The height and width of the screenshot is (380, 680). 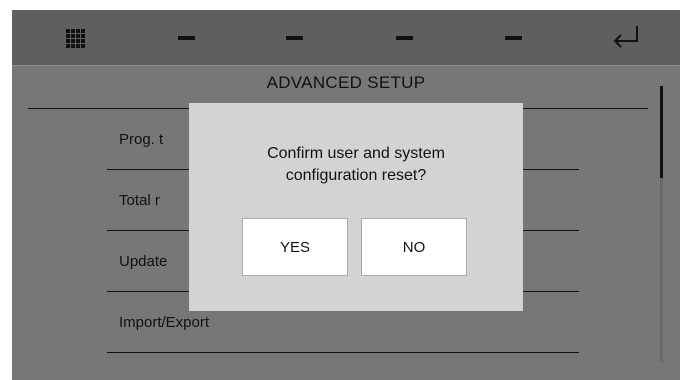 I want to click on dialog-message-line: Confirm user and system, so click(x=356, y=153).